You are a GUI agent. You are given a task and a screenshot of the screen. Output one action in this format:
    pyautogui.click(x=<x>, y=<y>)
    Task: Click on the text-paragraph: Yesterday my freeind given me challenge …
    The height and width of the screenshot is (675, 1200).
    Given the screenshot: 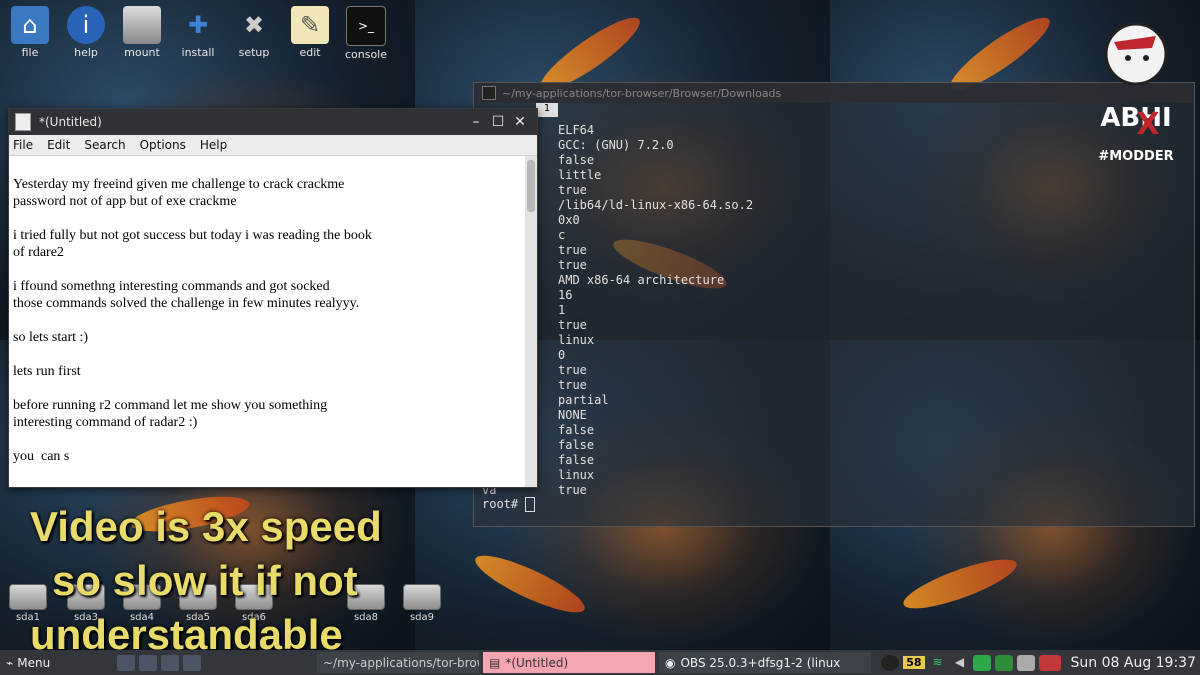 What is the action you would take?
    pyautogui.click(x=179, y=193)
    